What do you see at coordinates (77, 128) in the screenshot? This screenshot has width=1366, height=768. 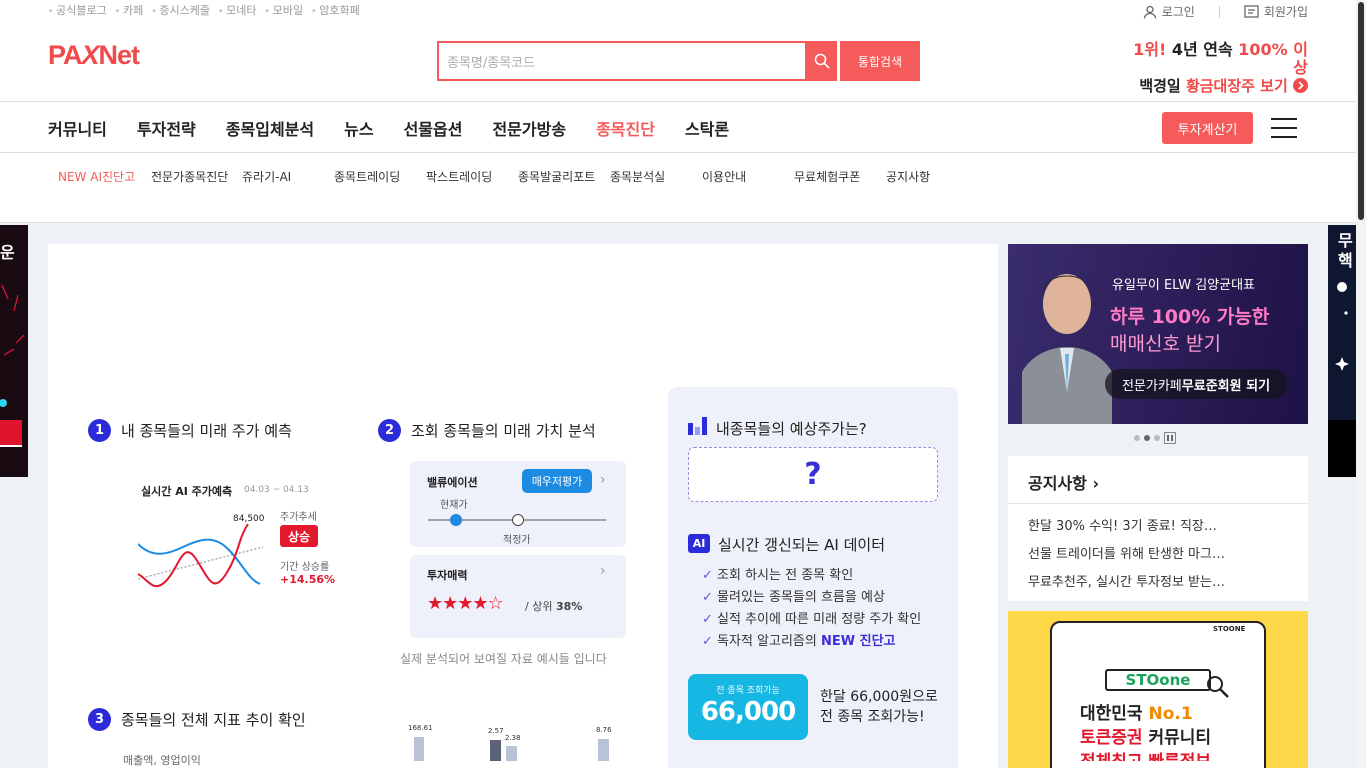 I see `nav-community: 커뮤니티` at bounding box center [77, 128].